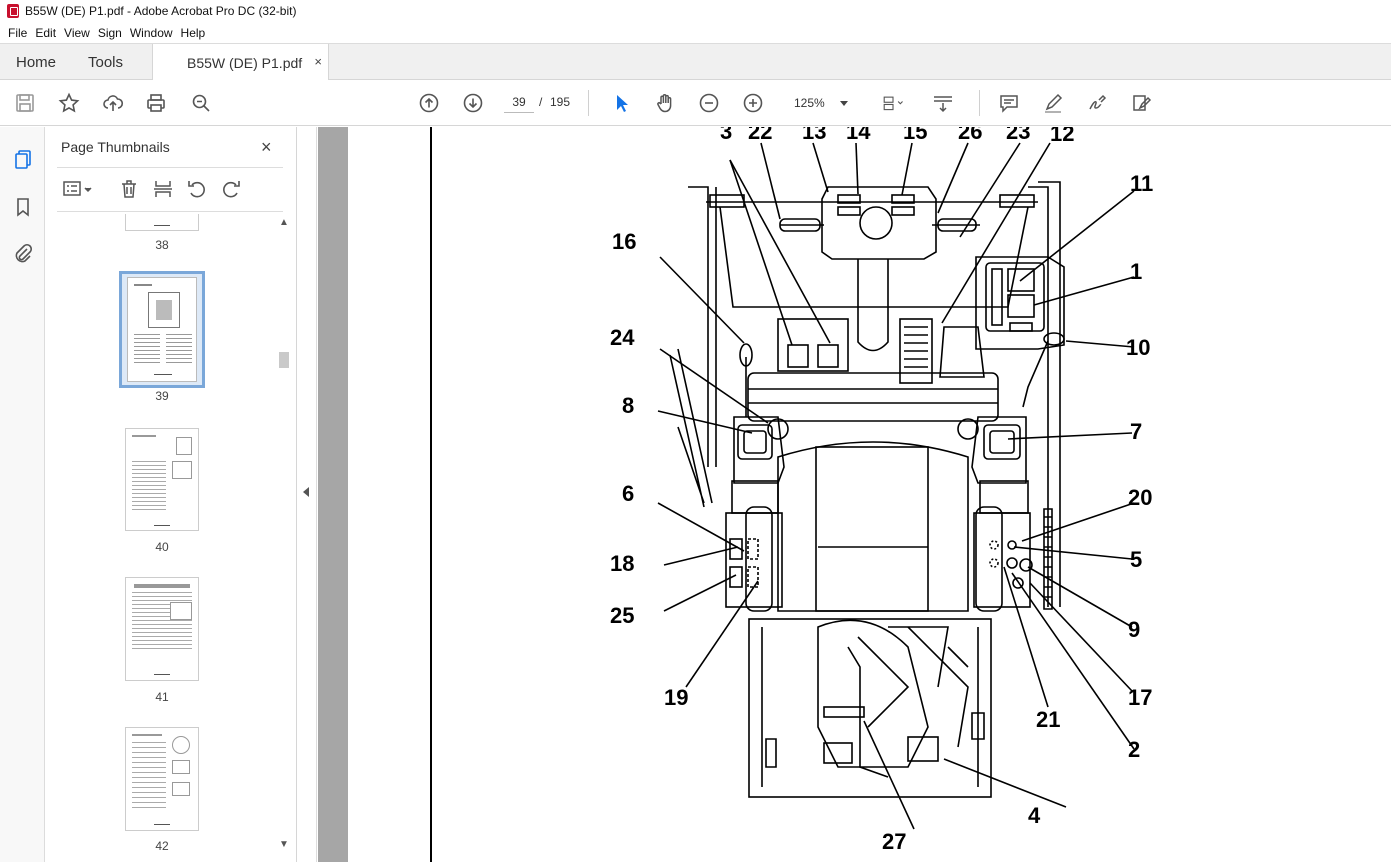 This screenshot has height=862, width=1391. Describe the element at coordinates (69, 103) in the screenshot. I see `star-icon` at that location.